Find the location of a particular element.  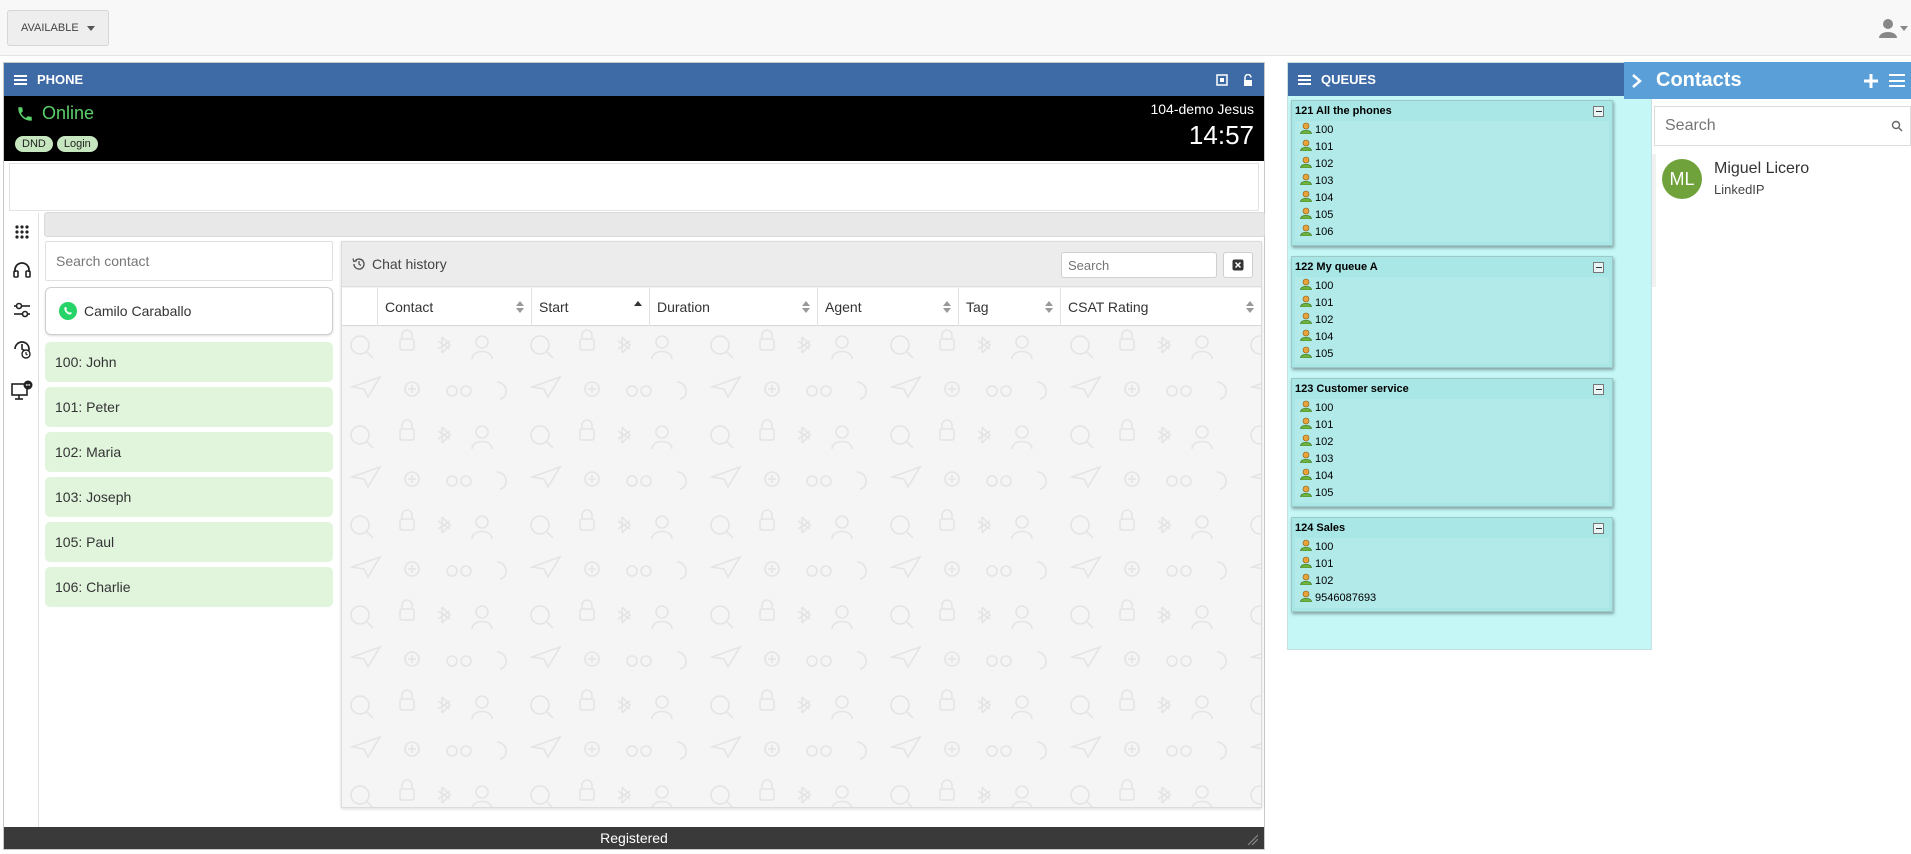

user-icon is located at coordinates (1888, 28).